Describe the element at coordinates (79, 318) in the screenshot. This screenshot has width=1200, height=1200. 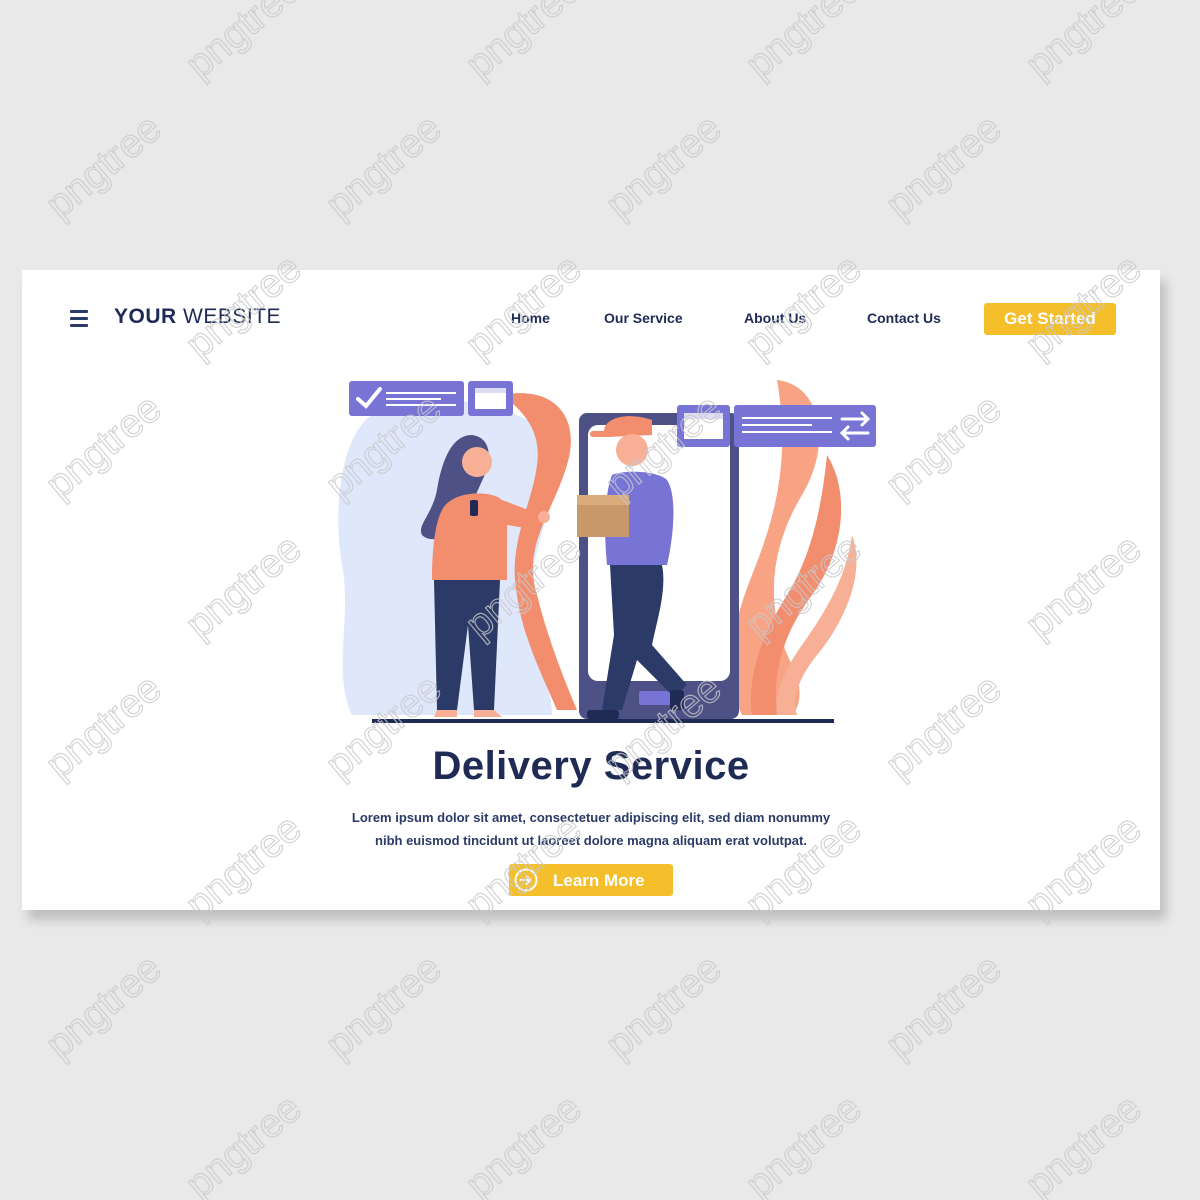
I see `menu-icon` at that location.